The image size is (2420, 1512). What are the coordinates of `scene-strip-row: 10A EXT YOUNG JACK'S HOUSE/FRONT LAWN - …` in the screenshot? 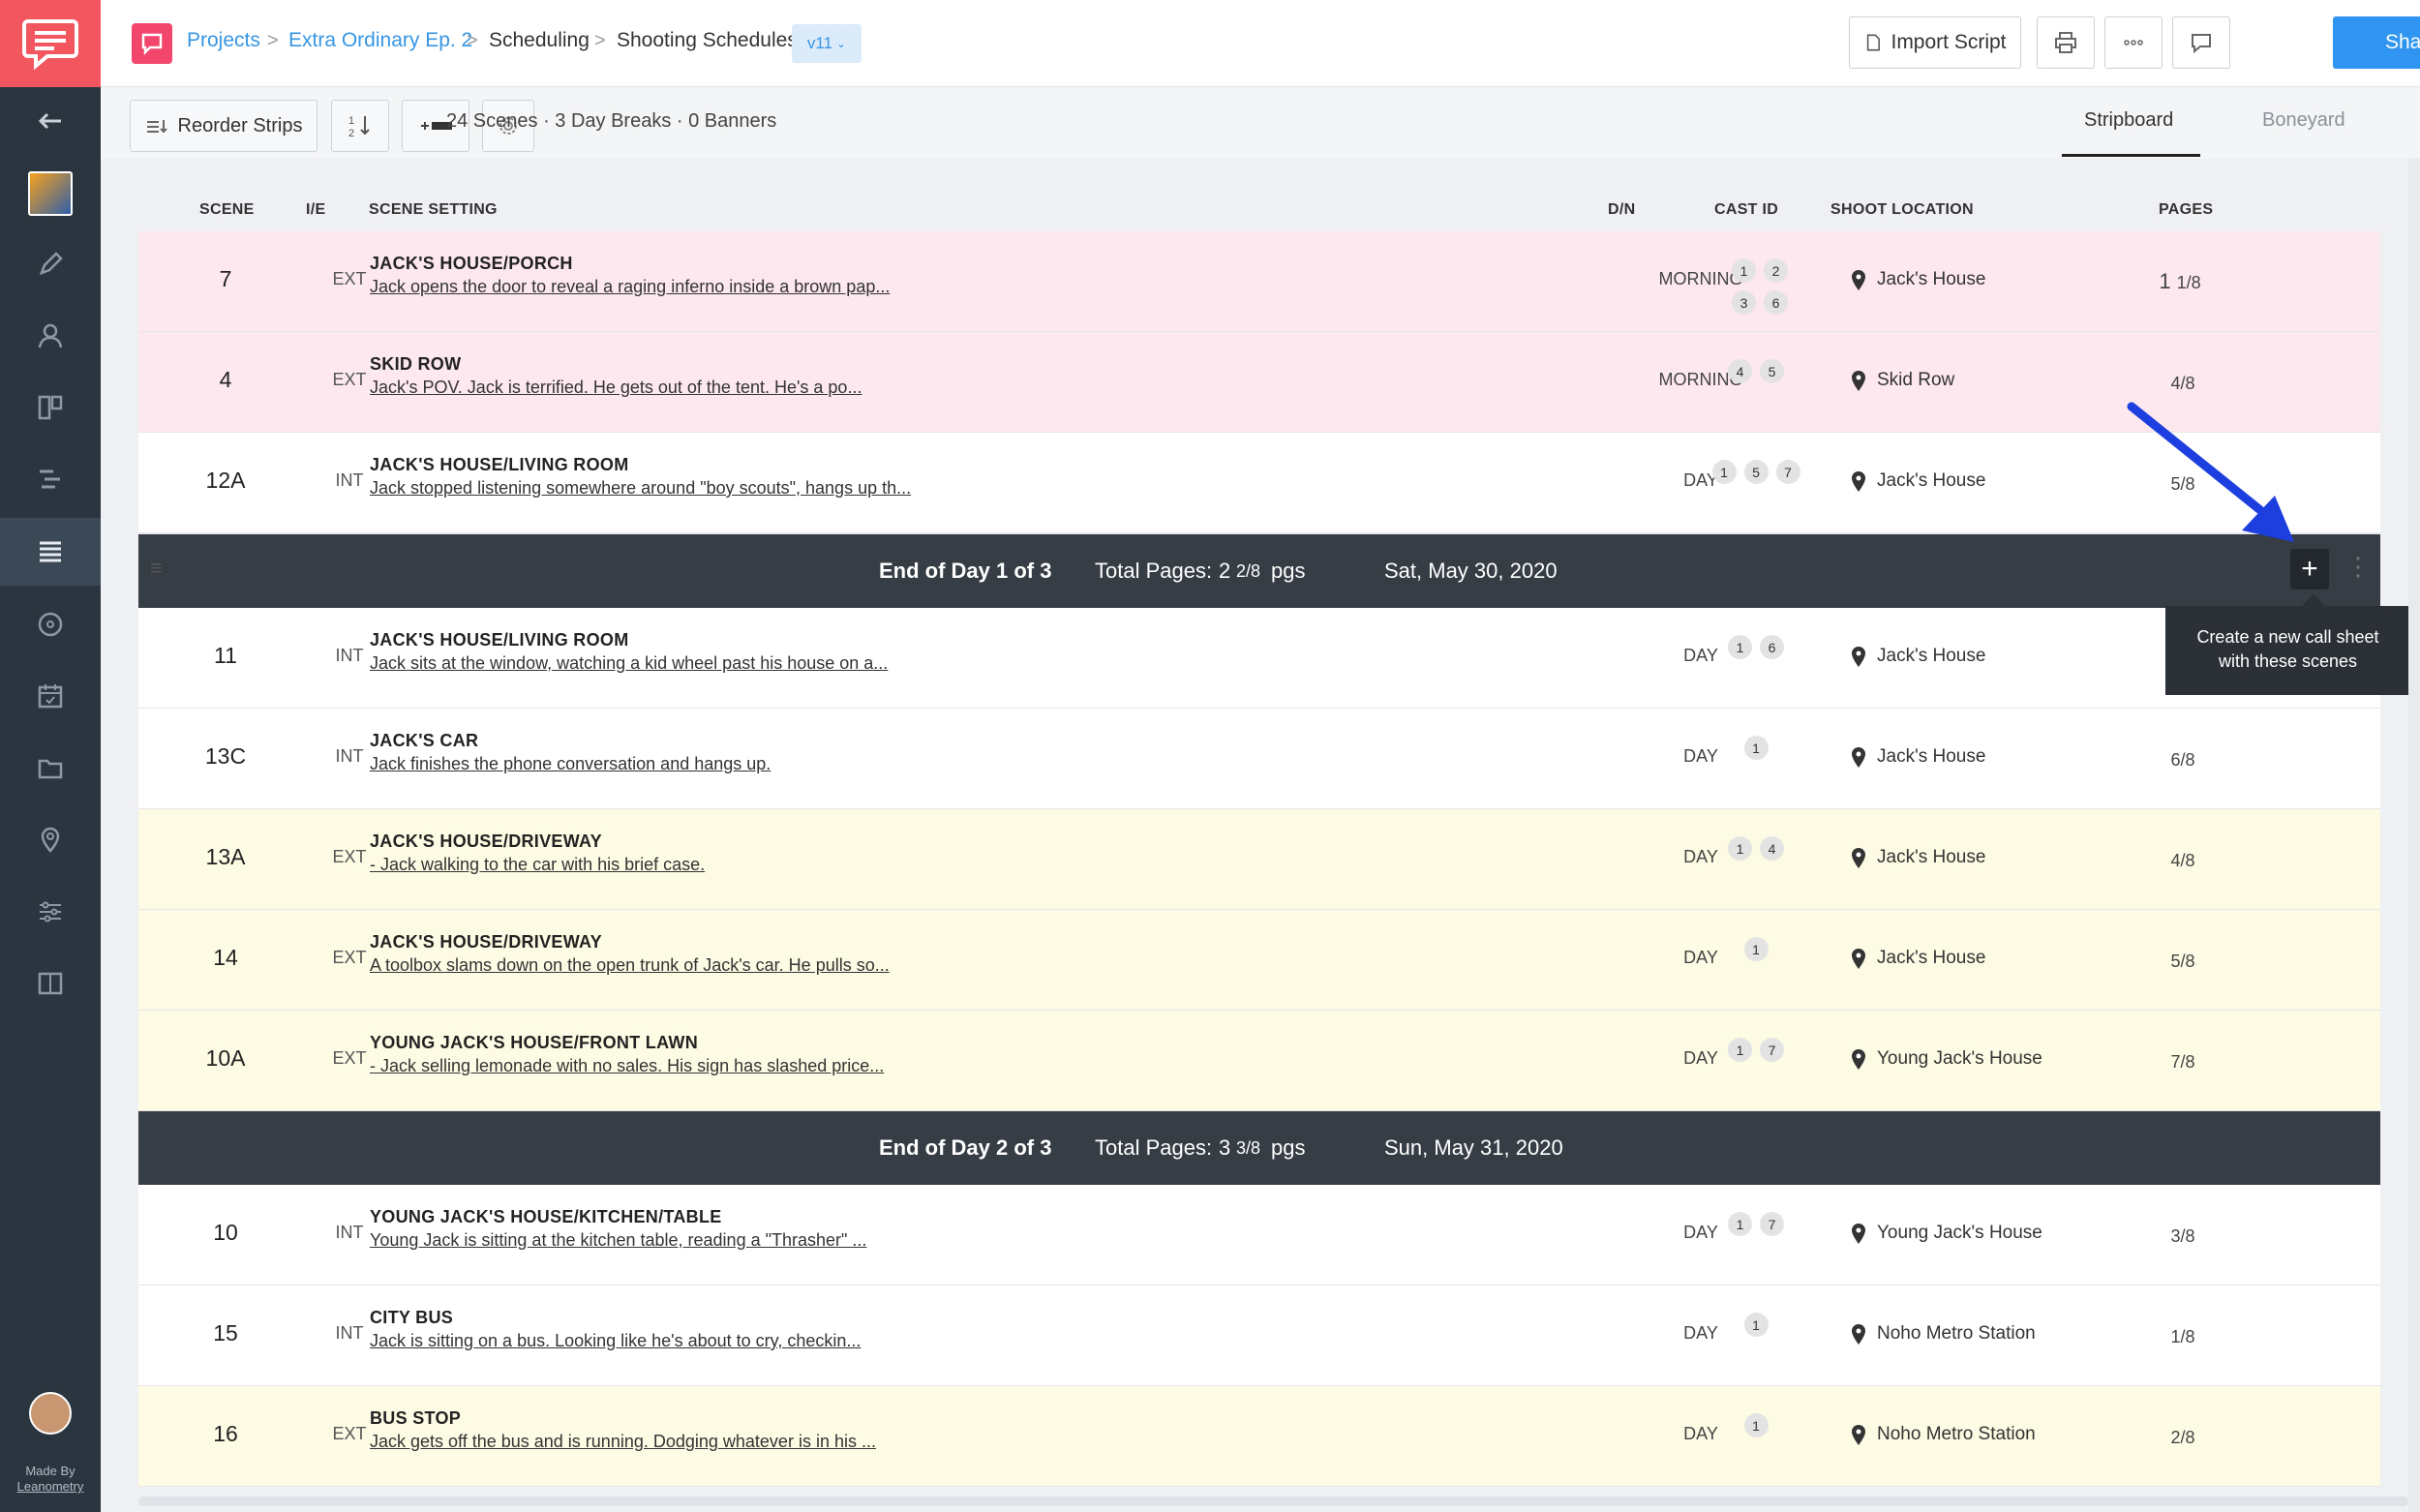 It's located at (1259, 1061).